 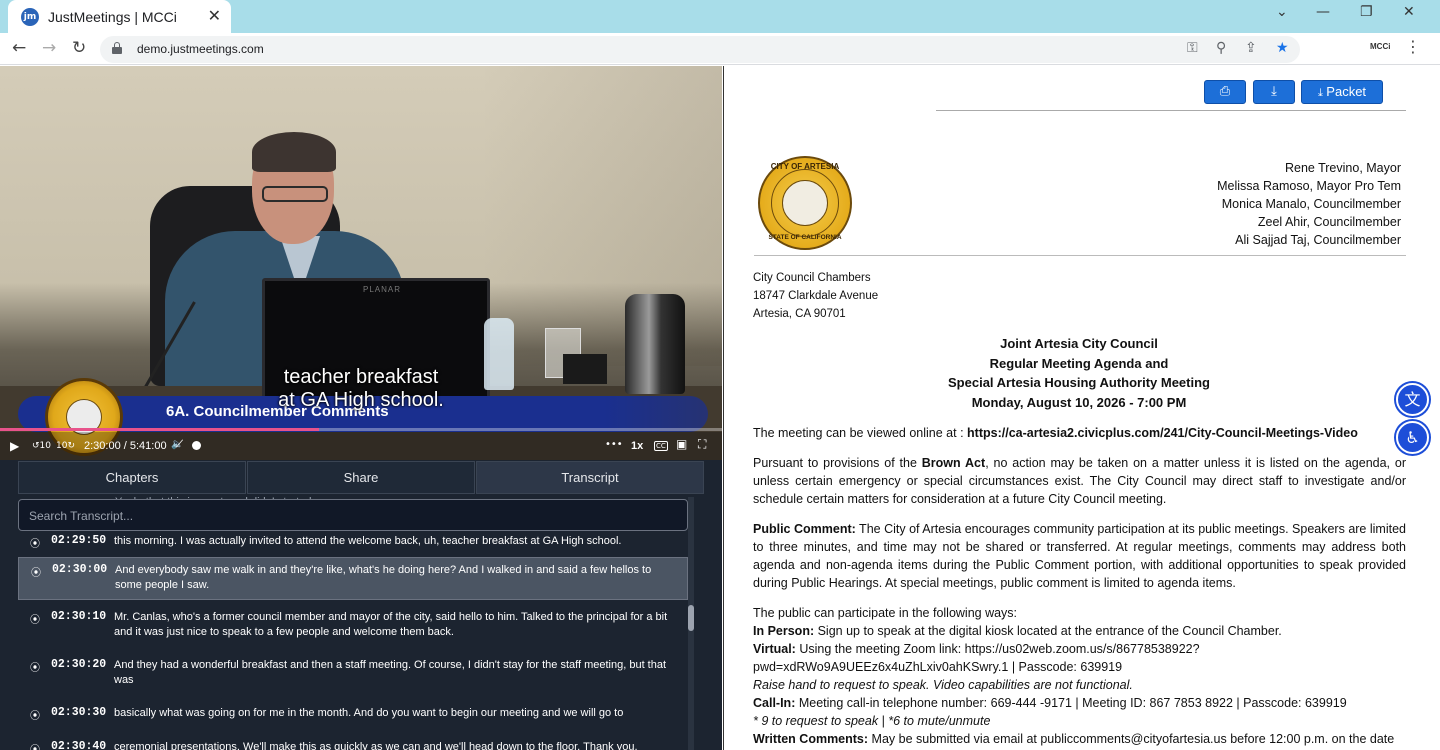 I want to click on packet-button: ⤓ Packet, so click(x=1342, y=92).